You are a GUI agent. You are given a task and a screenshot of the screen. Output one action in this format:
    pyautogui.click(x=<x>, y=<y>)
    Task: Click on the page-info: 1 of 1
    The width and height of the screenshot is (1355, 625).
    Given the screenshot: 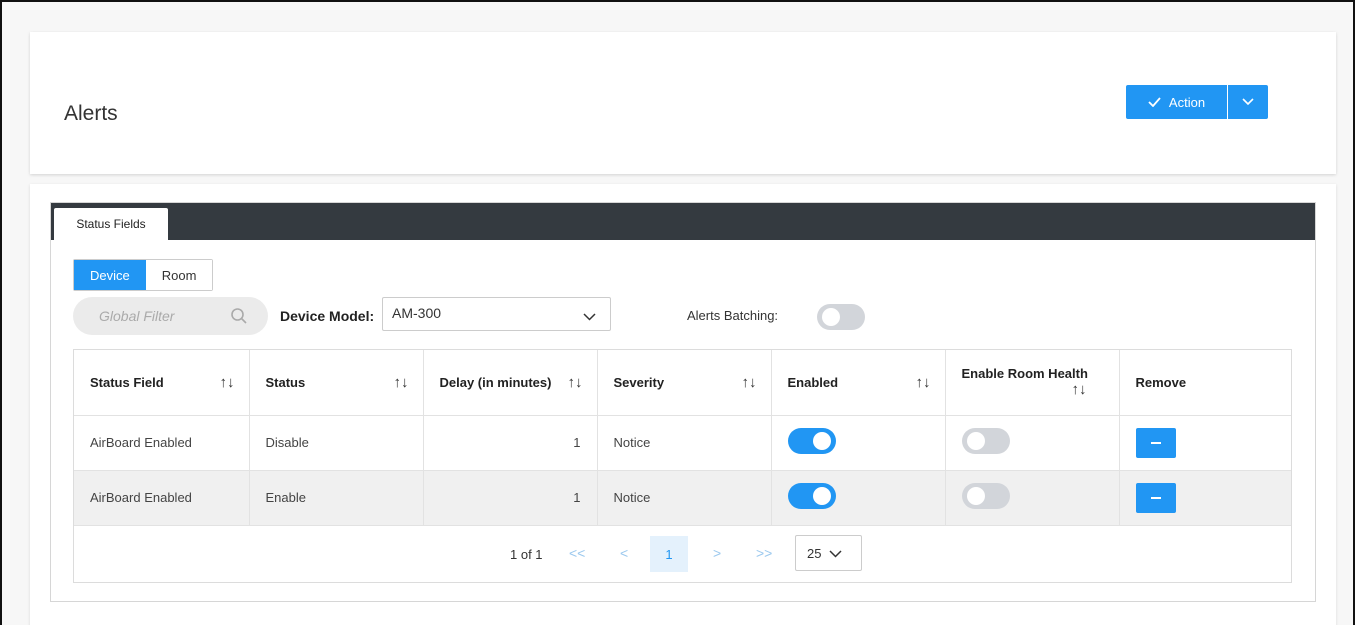 What is the action you would take?
    pyautogui.click(x=526, y=554)
    